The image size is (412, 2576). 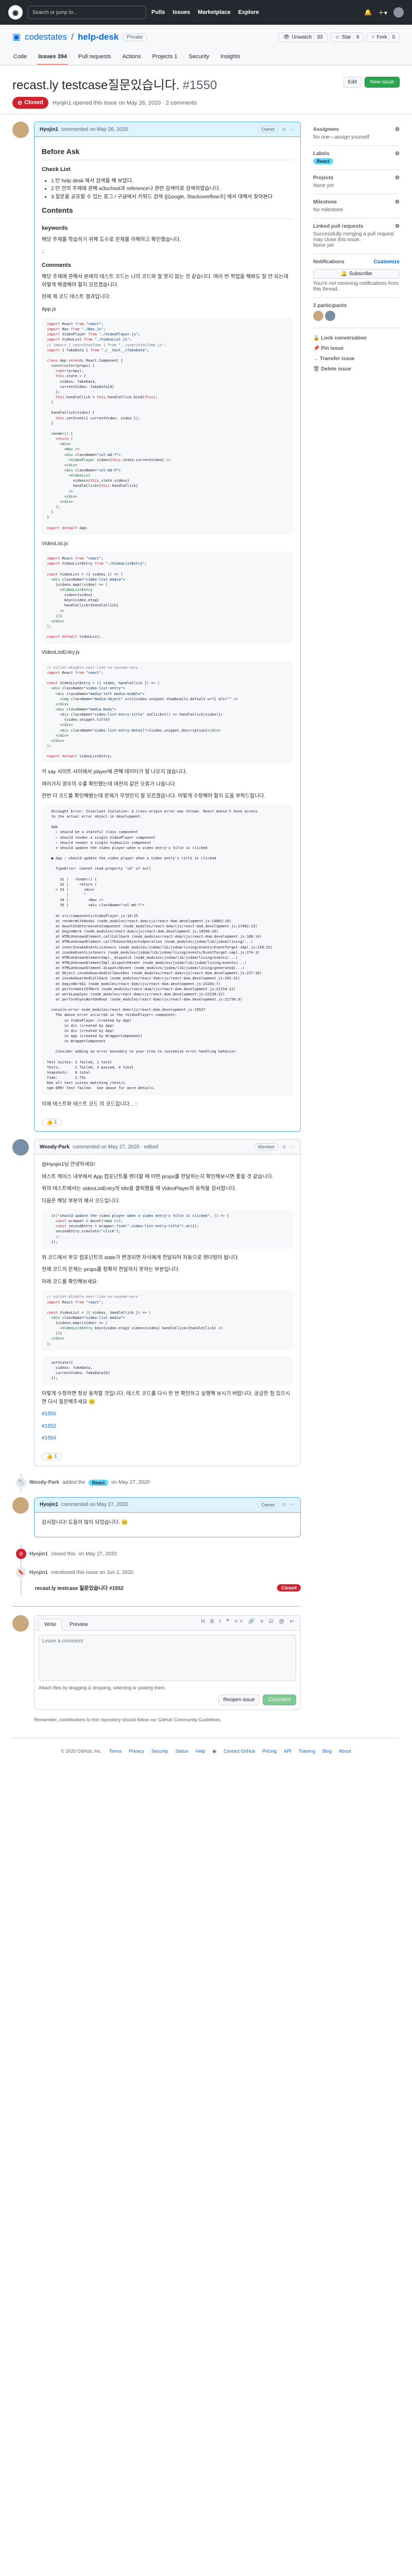 I want to click on footer-link: Security, so click(x=159, y=1751).